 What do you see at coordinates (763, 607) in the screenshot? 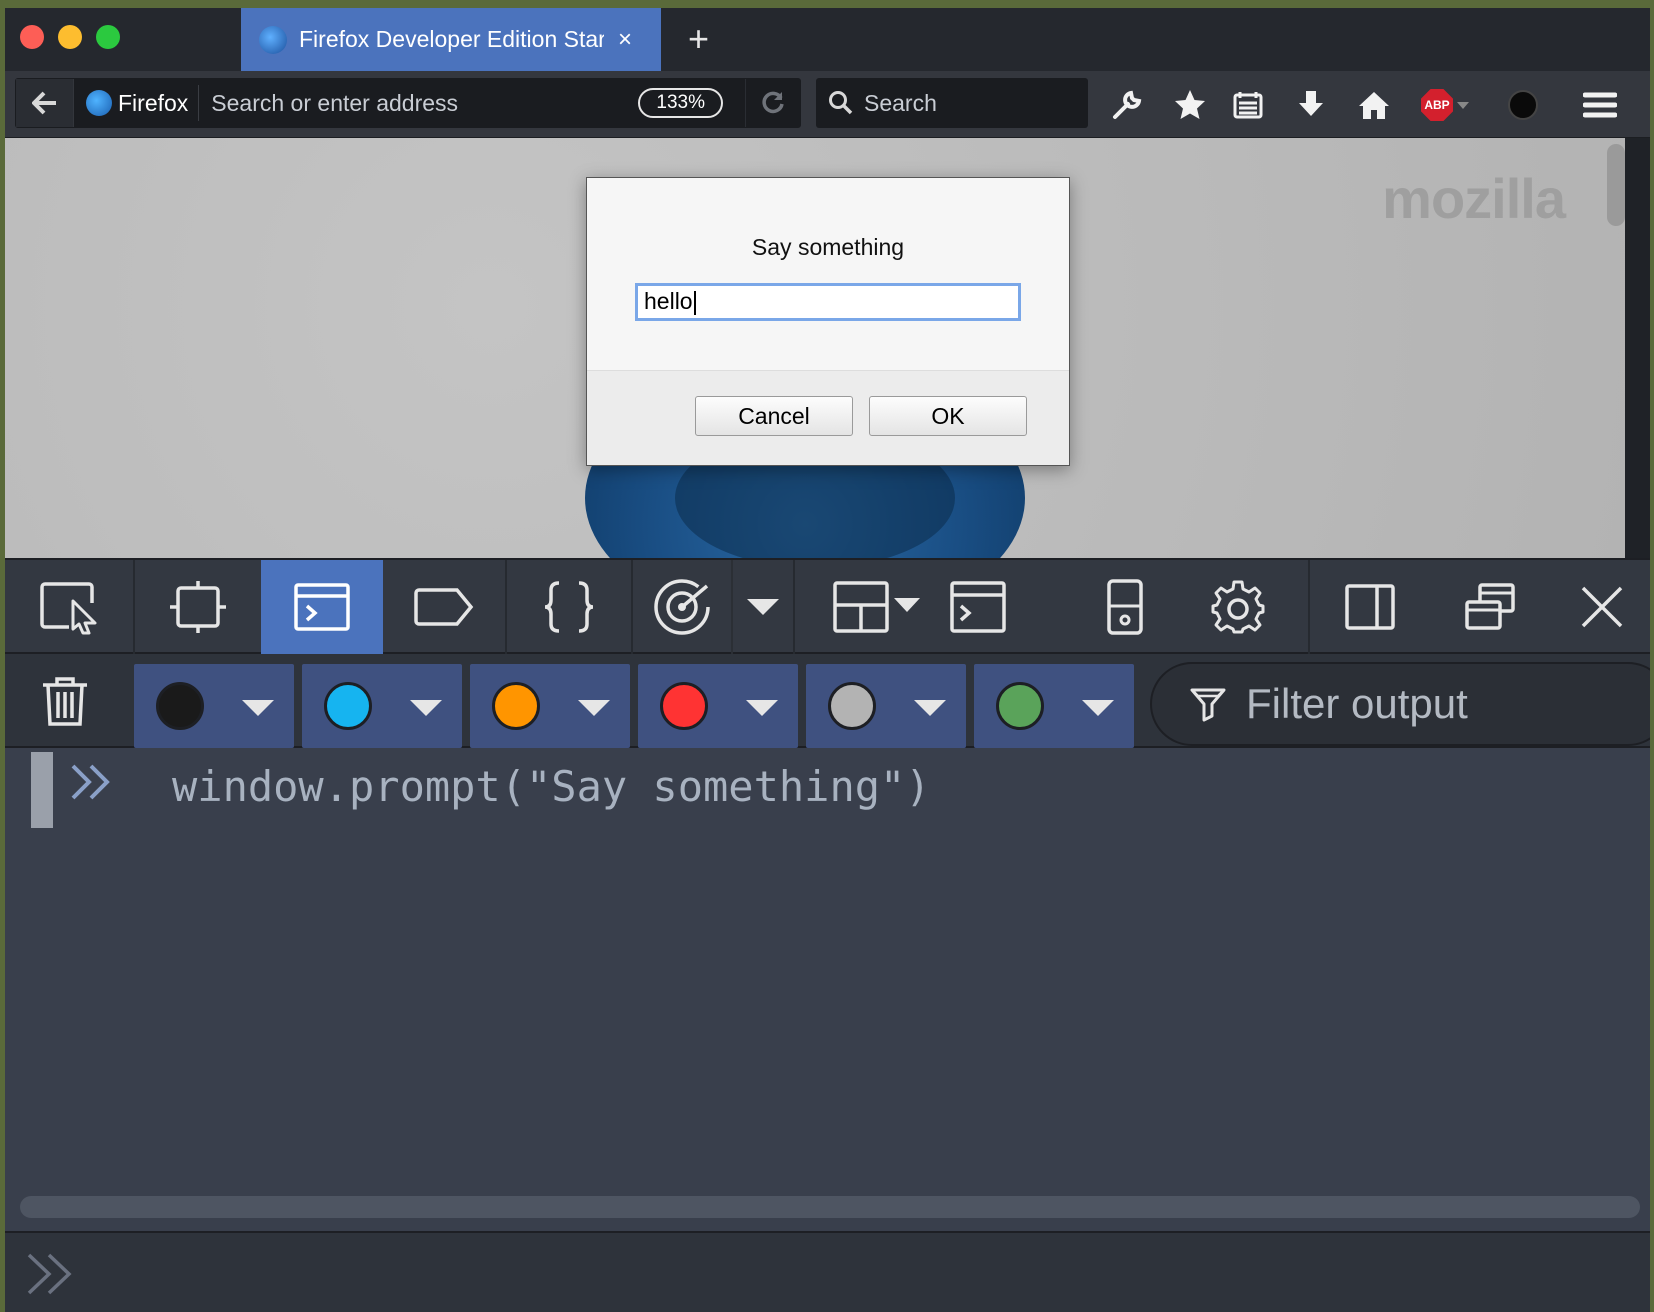
I see `performance-dropdown-icon` at bounding box center [763, 607].